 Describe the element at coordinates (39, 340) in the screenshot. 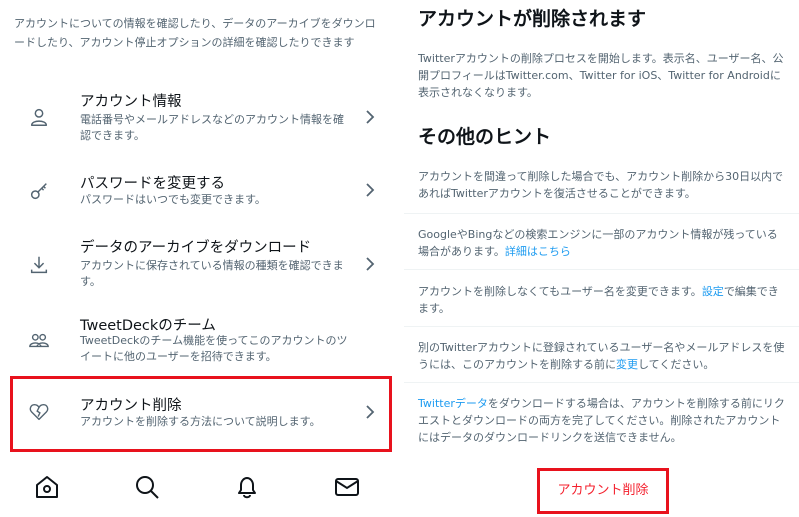

I see `people-icon` at that location.